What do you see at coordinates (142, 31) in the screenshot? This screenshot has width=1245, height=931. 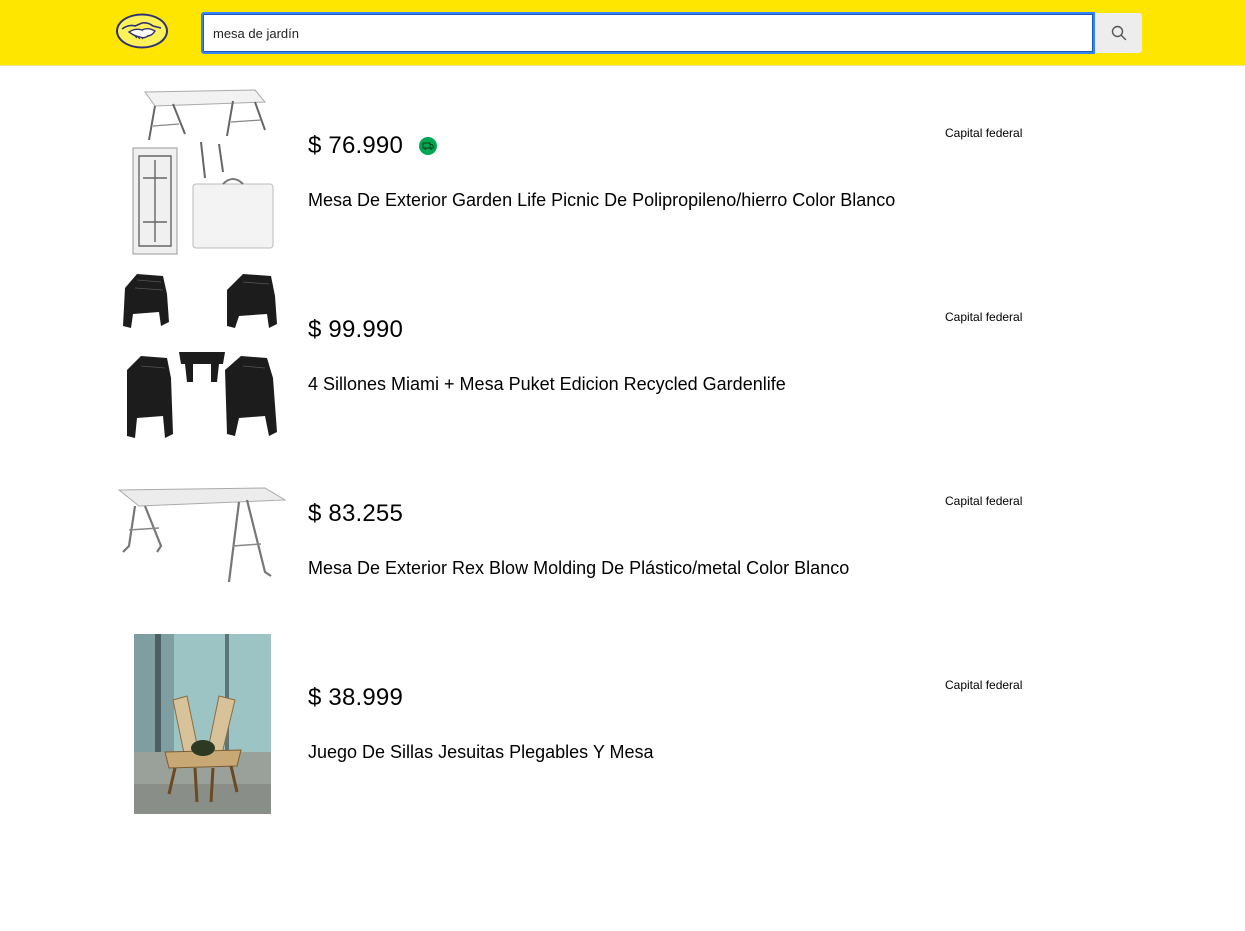 I see `mercadolibre-logo-icon` at bounding box center [142, 31].